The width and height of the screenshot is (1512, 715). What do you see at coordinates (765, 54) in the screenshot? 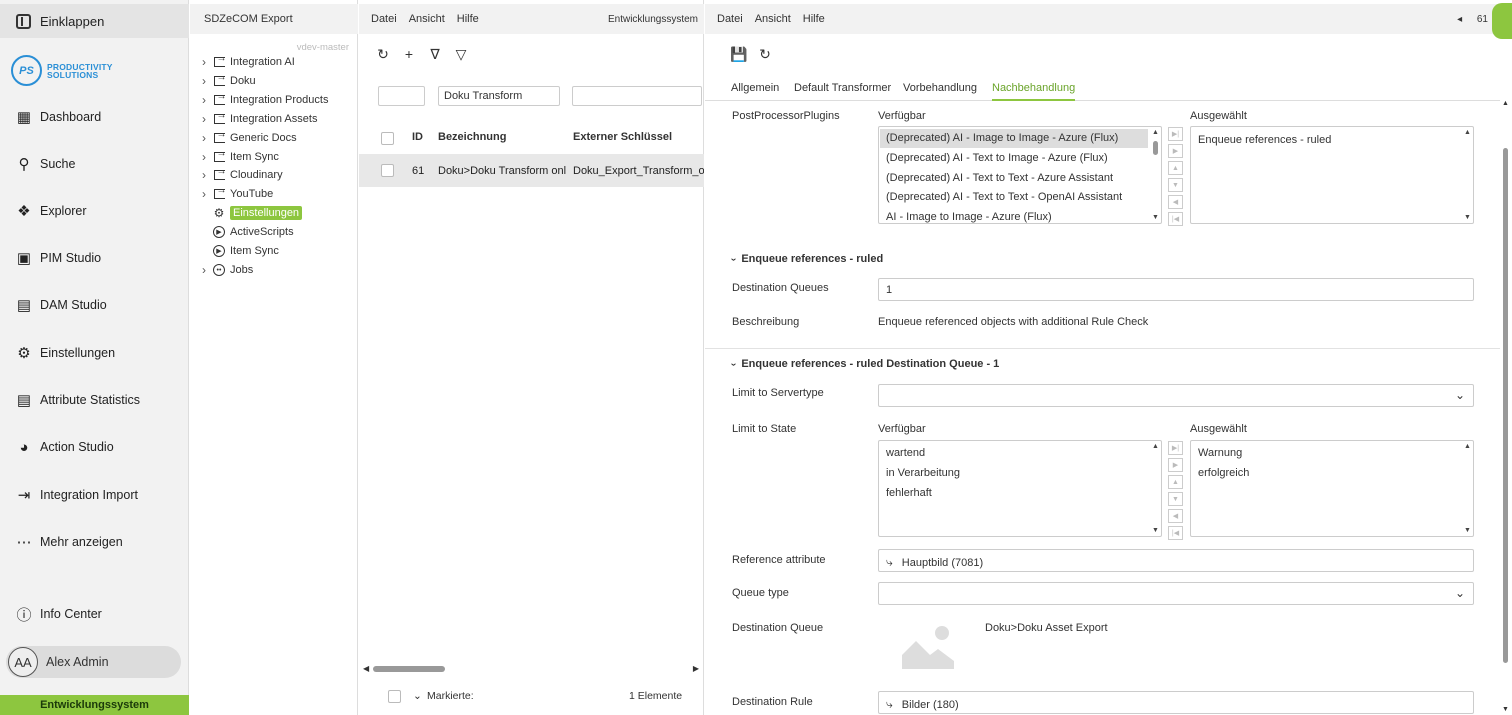
I see `reload-icon: ↻` at bounding box center [765, 54].